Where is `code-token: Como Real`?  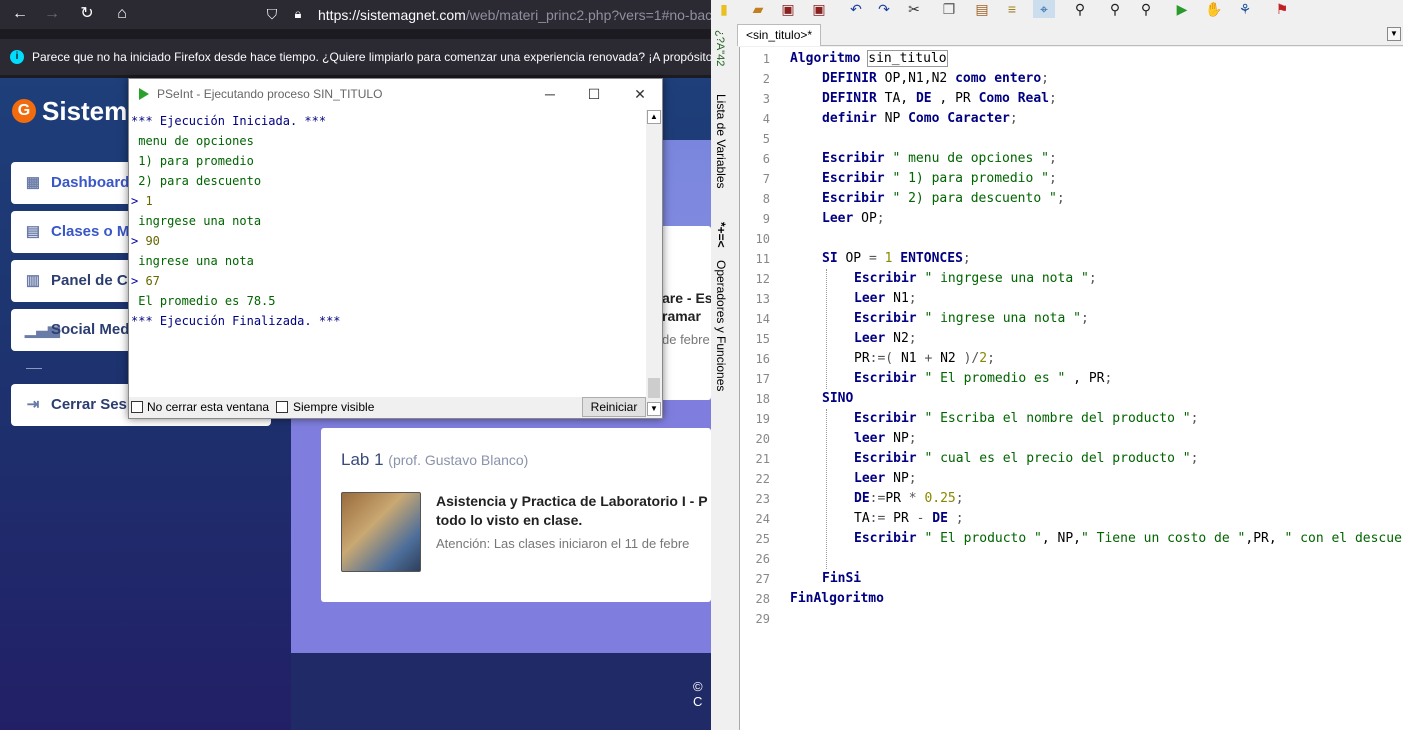
code-token: Como Real is located at coordinates (1014, 98).